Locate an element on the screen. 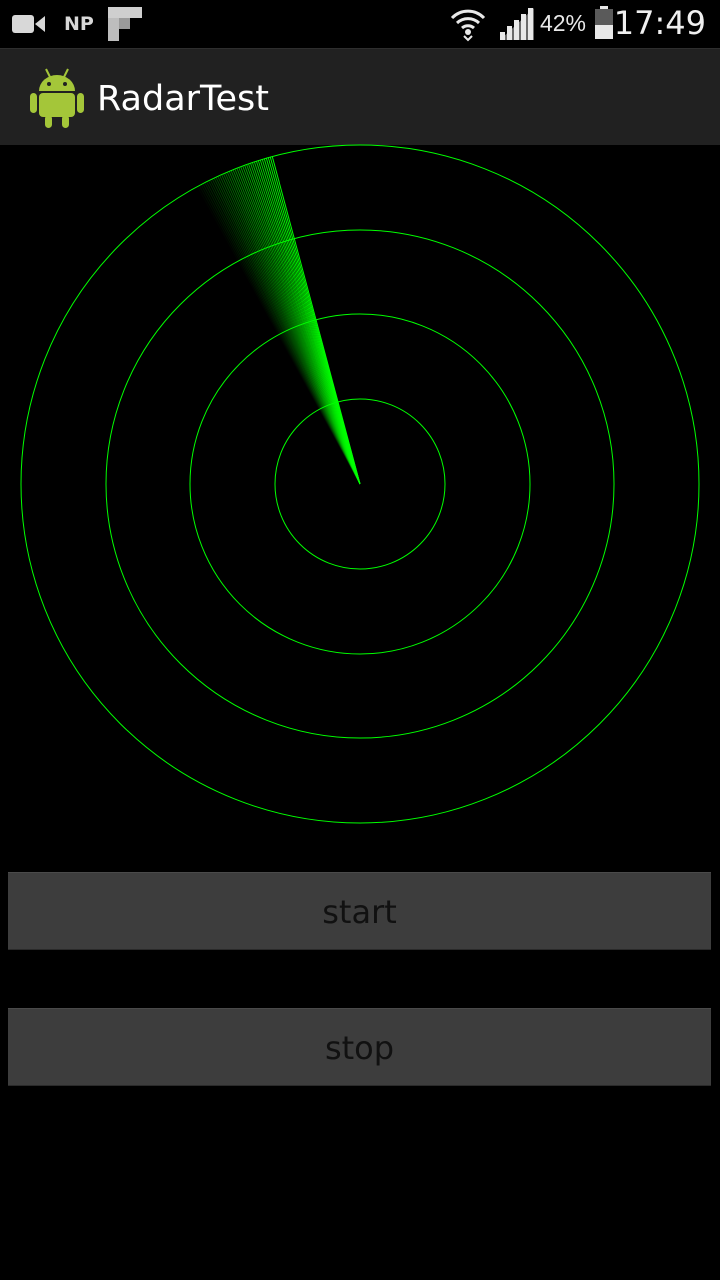 Image resolution: width=720 pixels, height=1280 pixels. video-camera-icon is located at coordinates (28, 24).